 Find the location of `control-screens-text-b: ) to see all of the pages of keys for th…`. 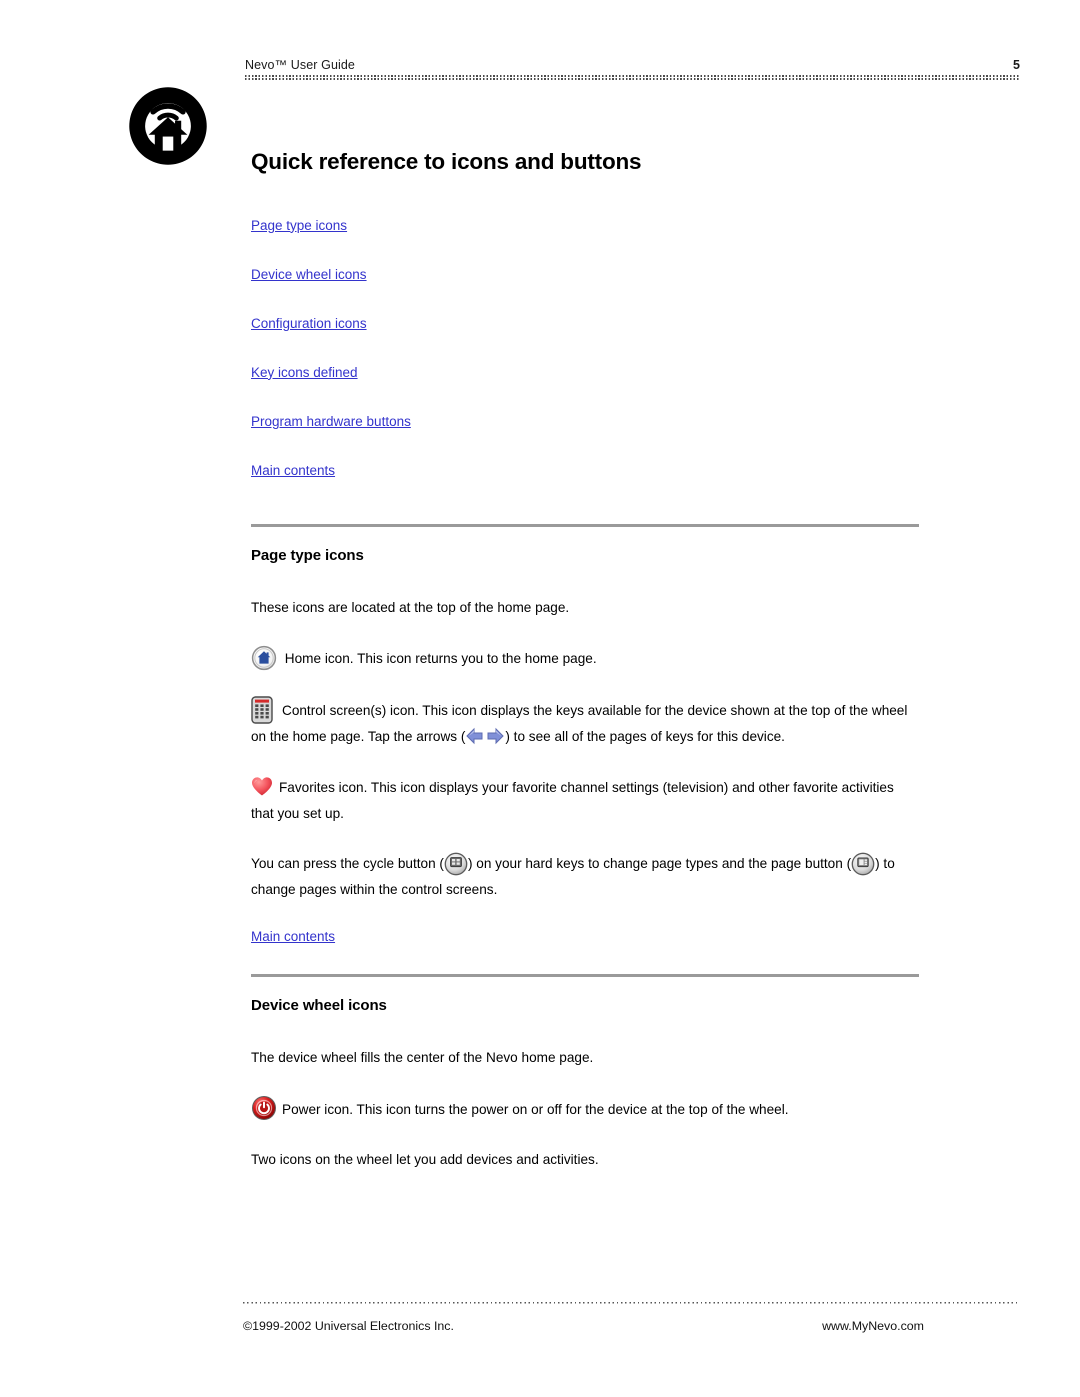

control-screens-text-b: ) to see all of the pages of keys for th… is located at coordinates (645, 737).